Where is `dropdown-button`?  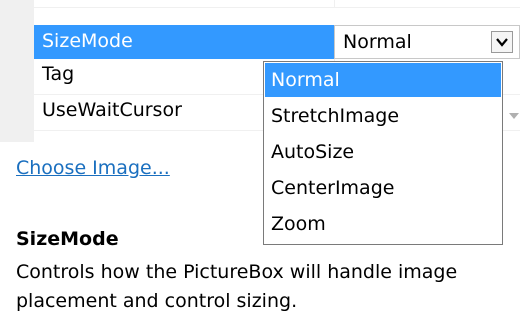
dropdown-button is located at coordinates (502, 42).